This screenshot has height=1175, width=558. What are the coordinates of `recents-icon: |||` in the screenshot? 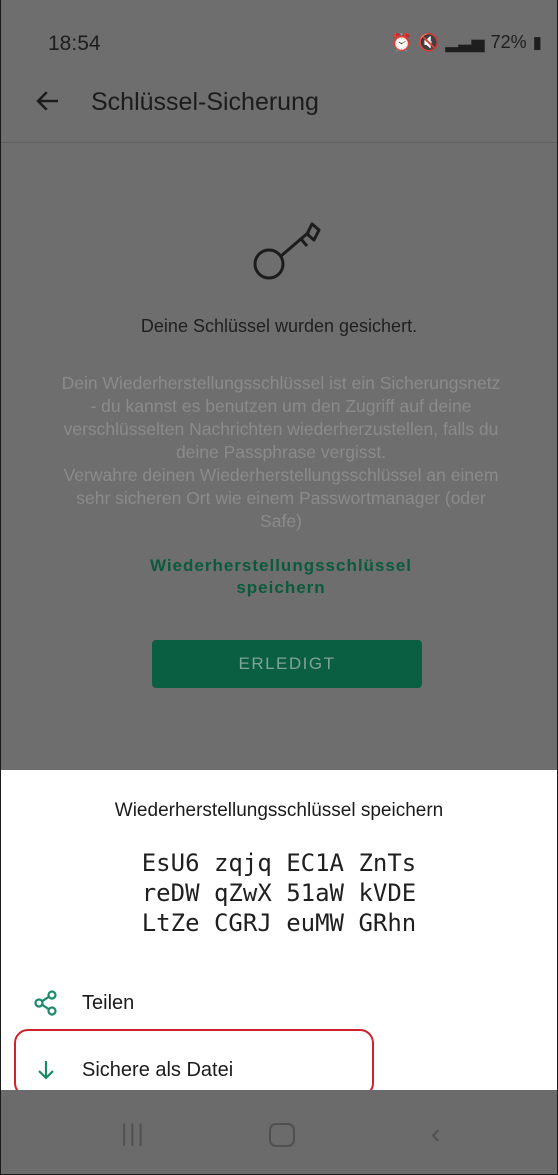 It's located at (133, 1134).